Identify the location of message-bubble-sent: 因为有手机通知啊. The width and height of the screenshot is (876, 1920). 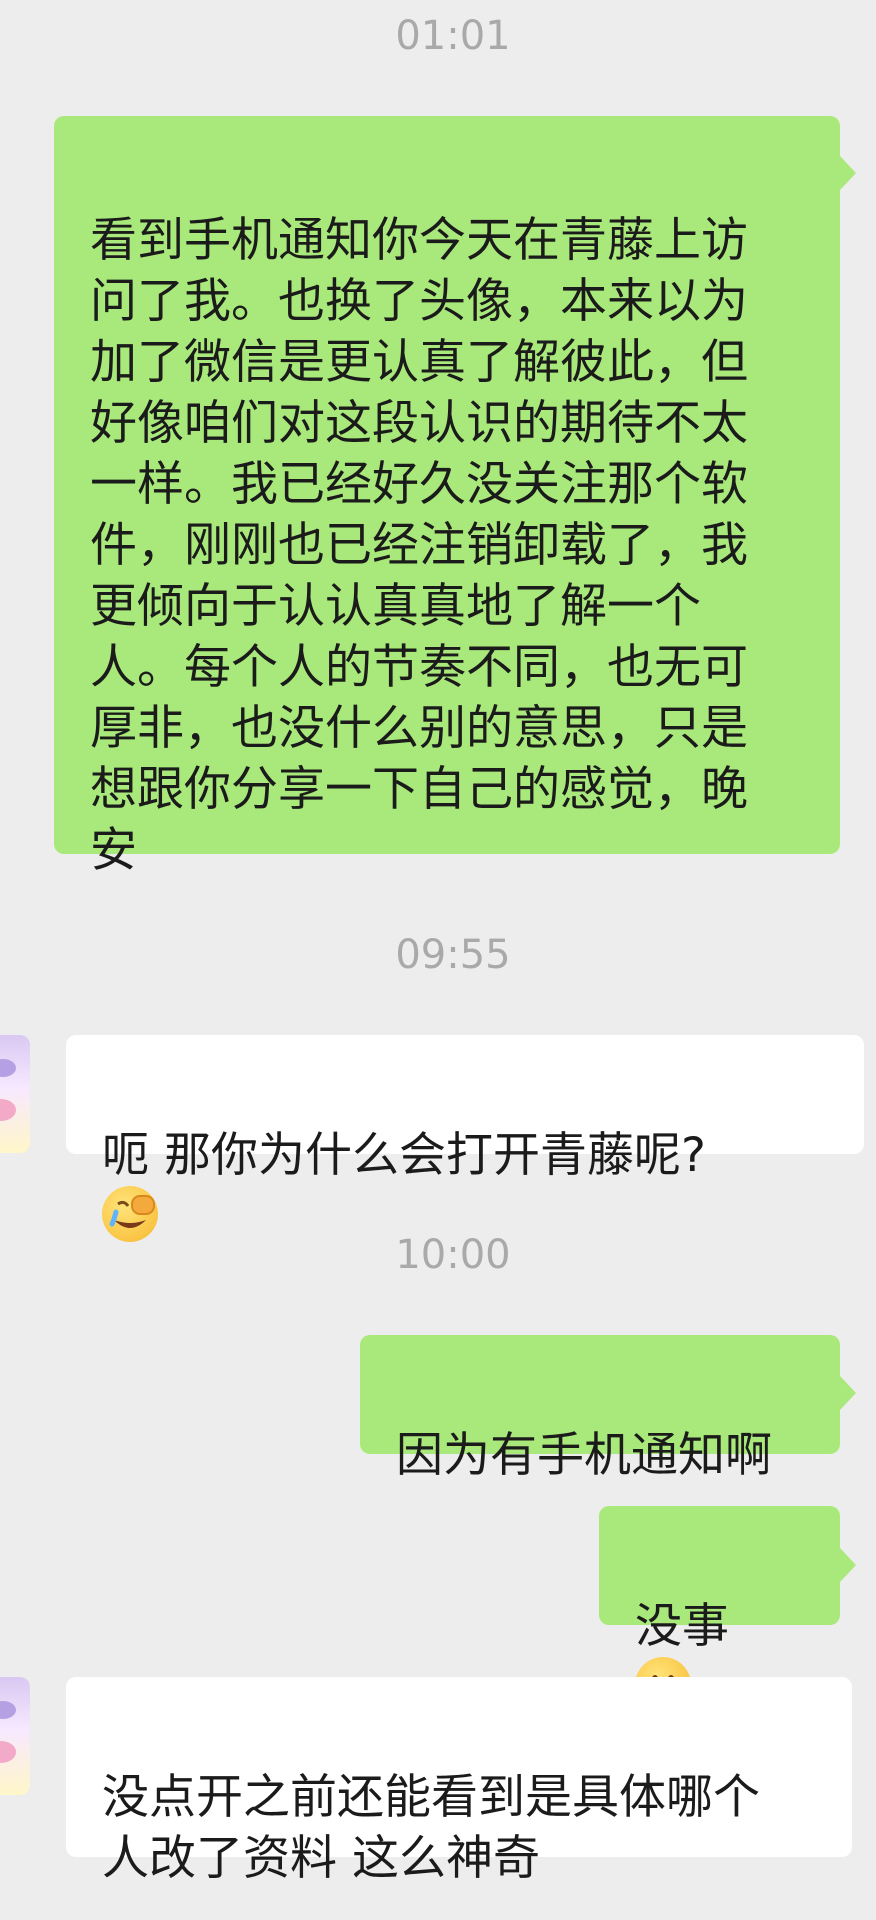
(600, 1409).